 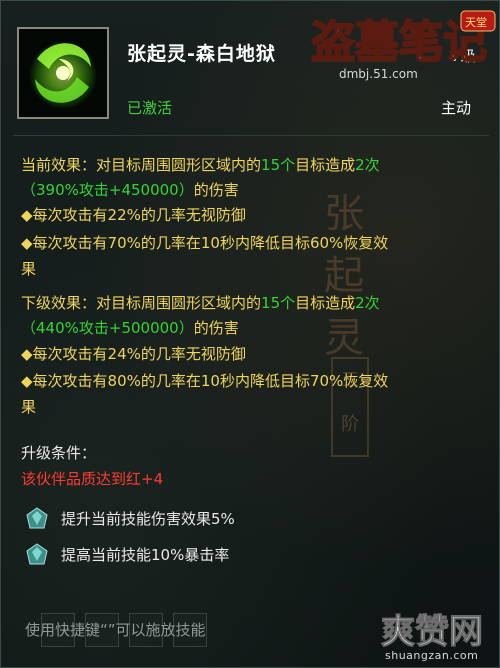 I want to click on site-url: shuangzan.com, so click(x=432, y=655).